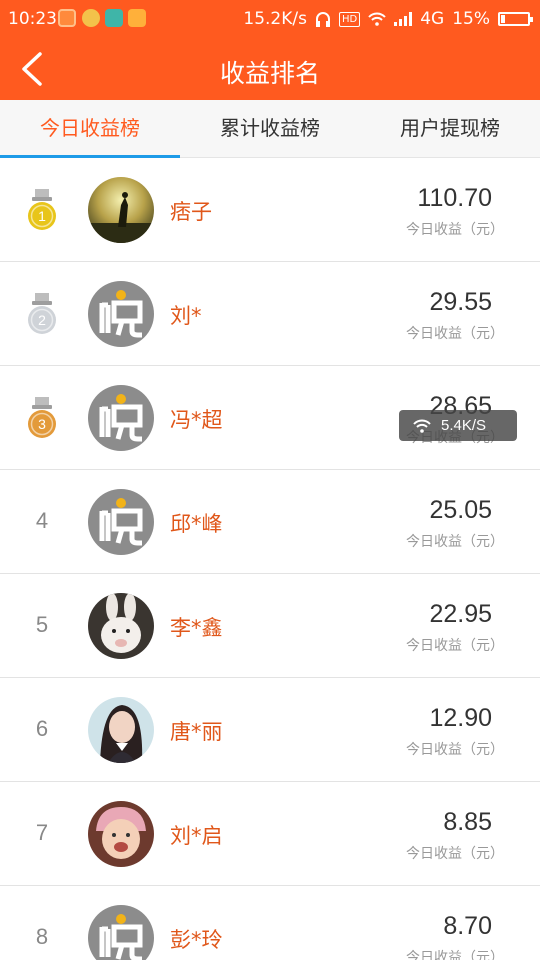 This screenshot has width=540, height=960. Describe the element at coordinates (42, 728) in the screenshot. I see `rank-number: 6` at that location.